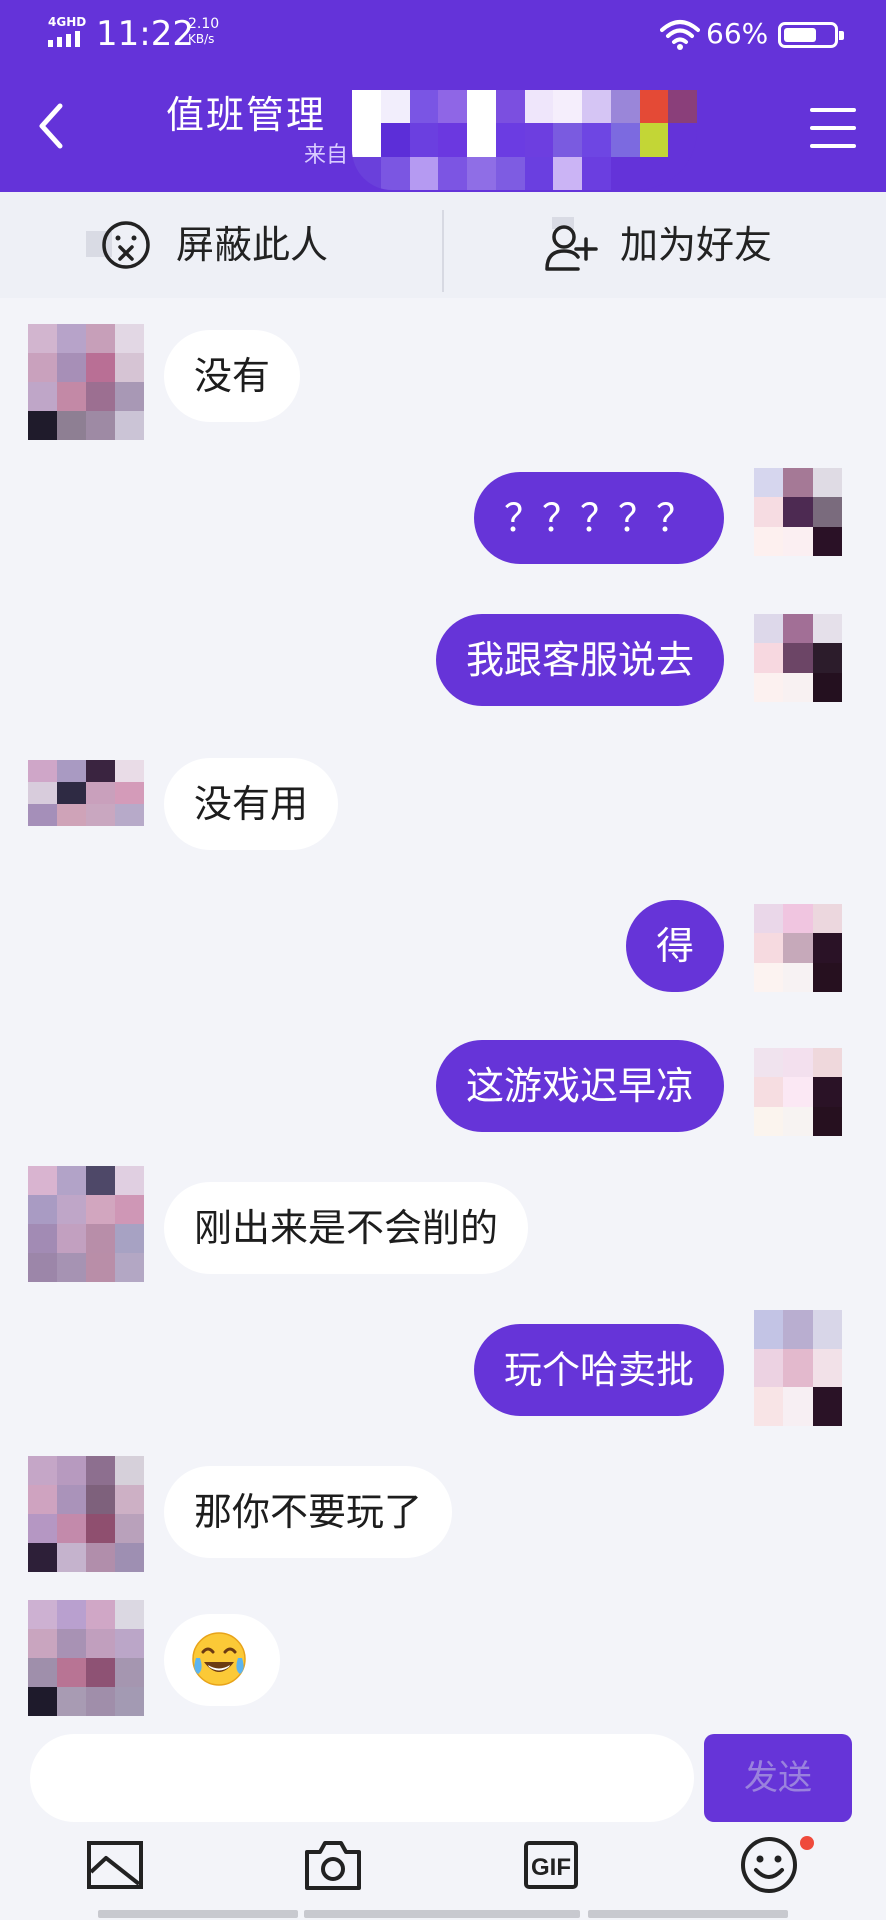  Describe the element at coordinates (807, 1843) in the screenshot. I see `notification-dot` at that location.